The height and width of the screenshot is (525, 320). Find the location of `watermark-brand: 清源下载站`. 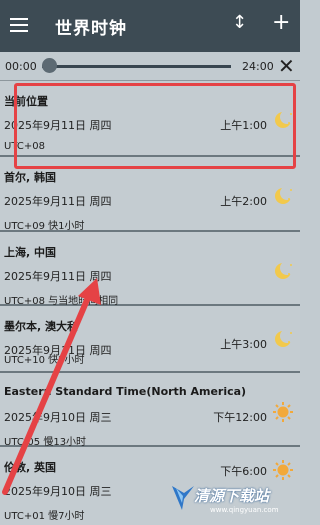

watermark-brand: 清源下载站 is located at coordinates (232, 496).